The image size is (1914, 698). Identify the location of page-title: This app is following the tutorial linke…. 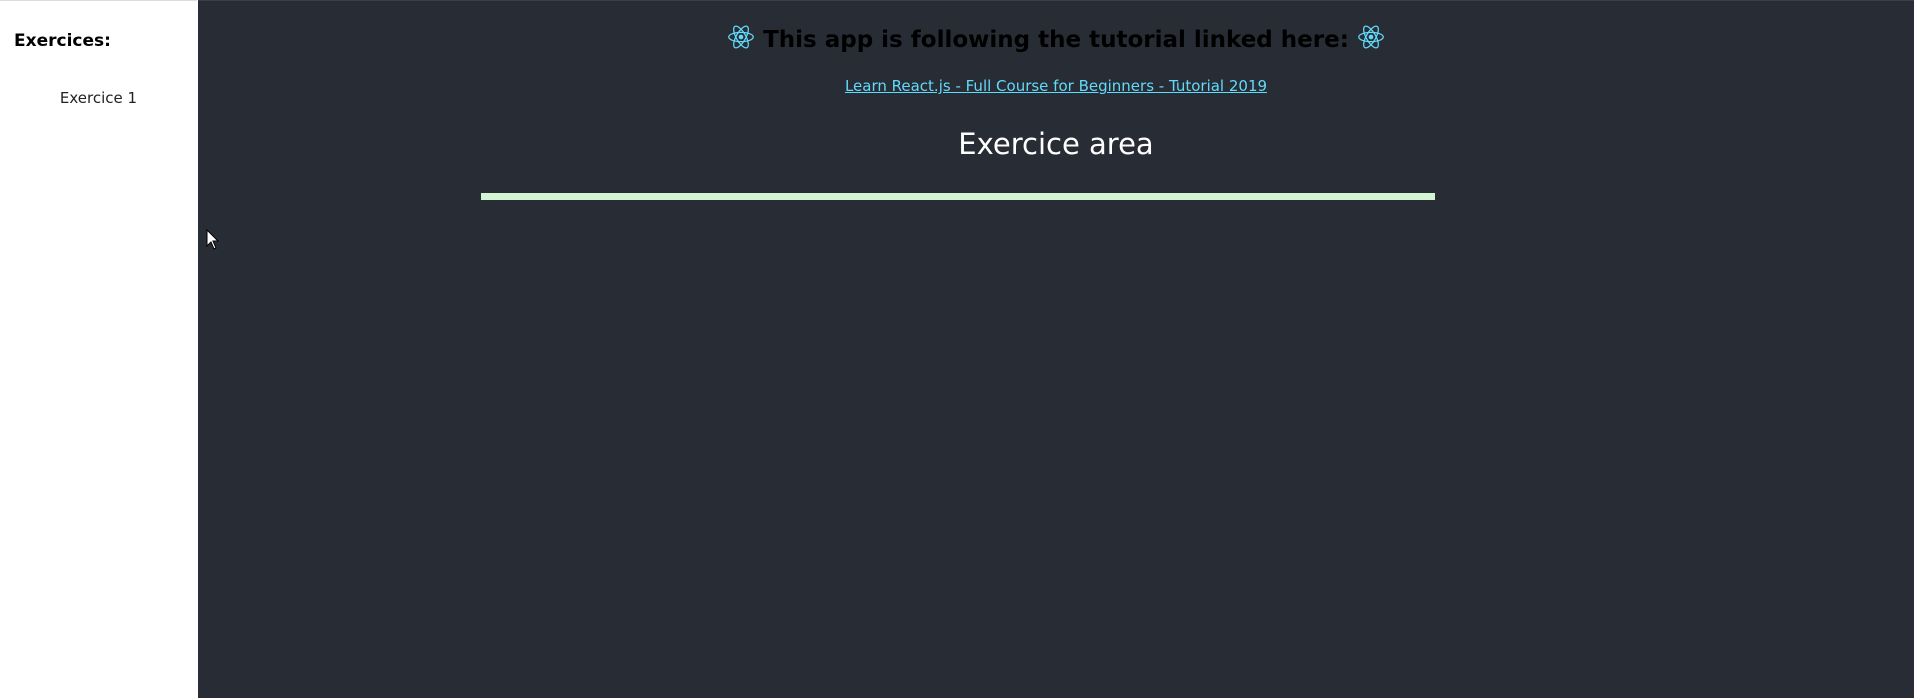
(1056, 40).